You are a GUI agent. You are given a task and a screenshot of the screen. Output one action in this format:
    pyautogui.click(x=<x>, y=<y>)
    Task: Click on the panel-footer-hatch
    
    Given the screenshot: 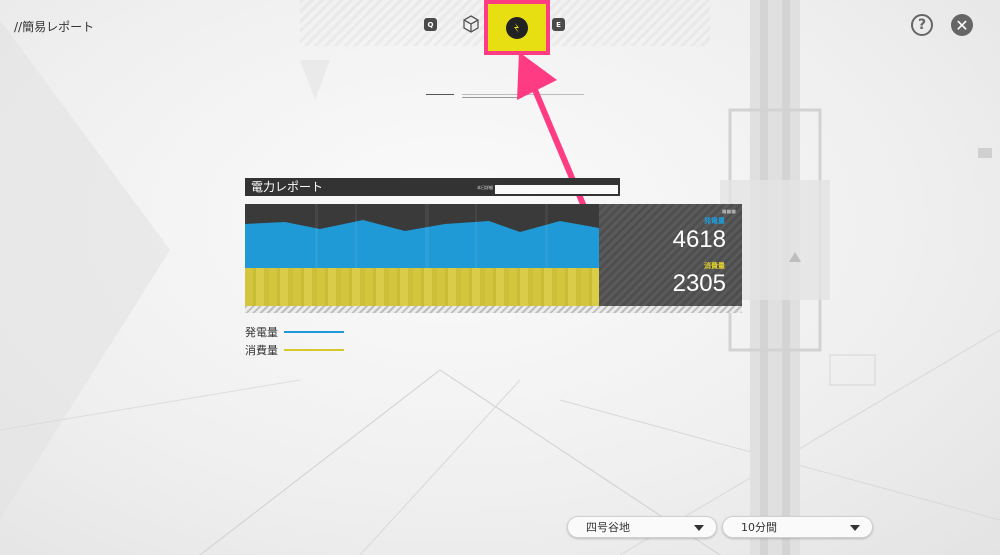 What is the action you would take?
    pyautogui.click(x=493, y=309)
    